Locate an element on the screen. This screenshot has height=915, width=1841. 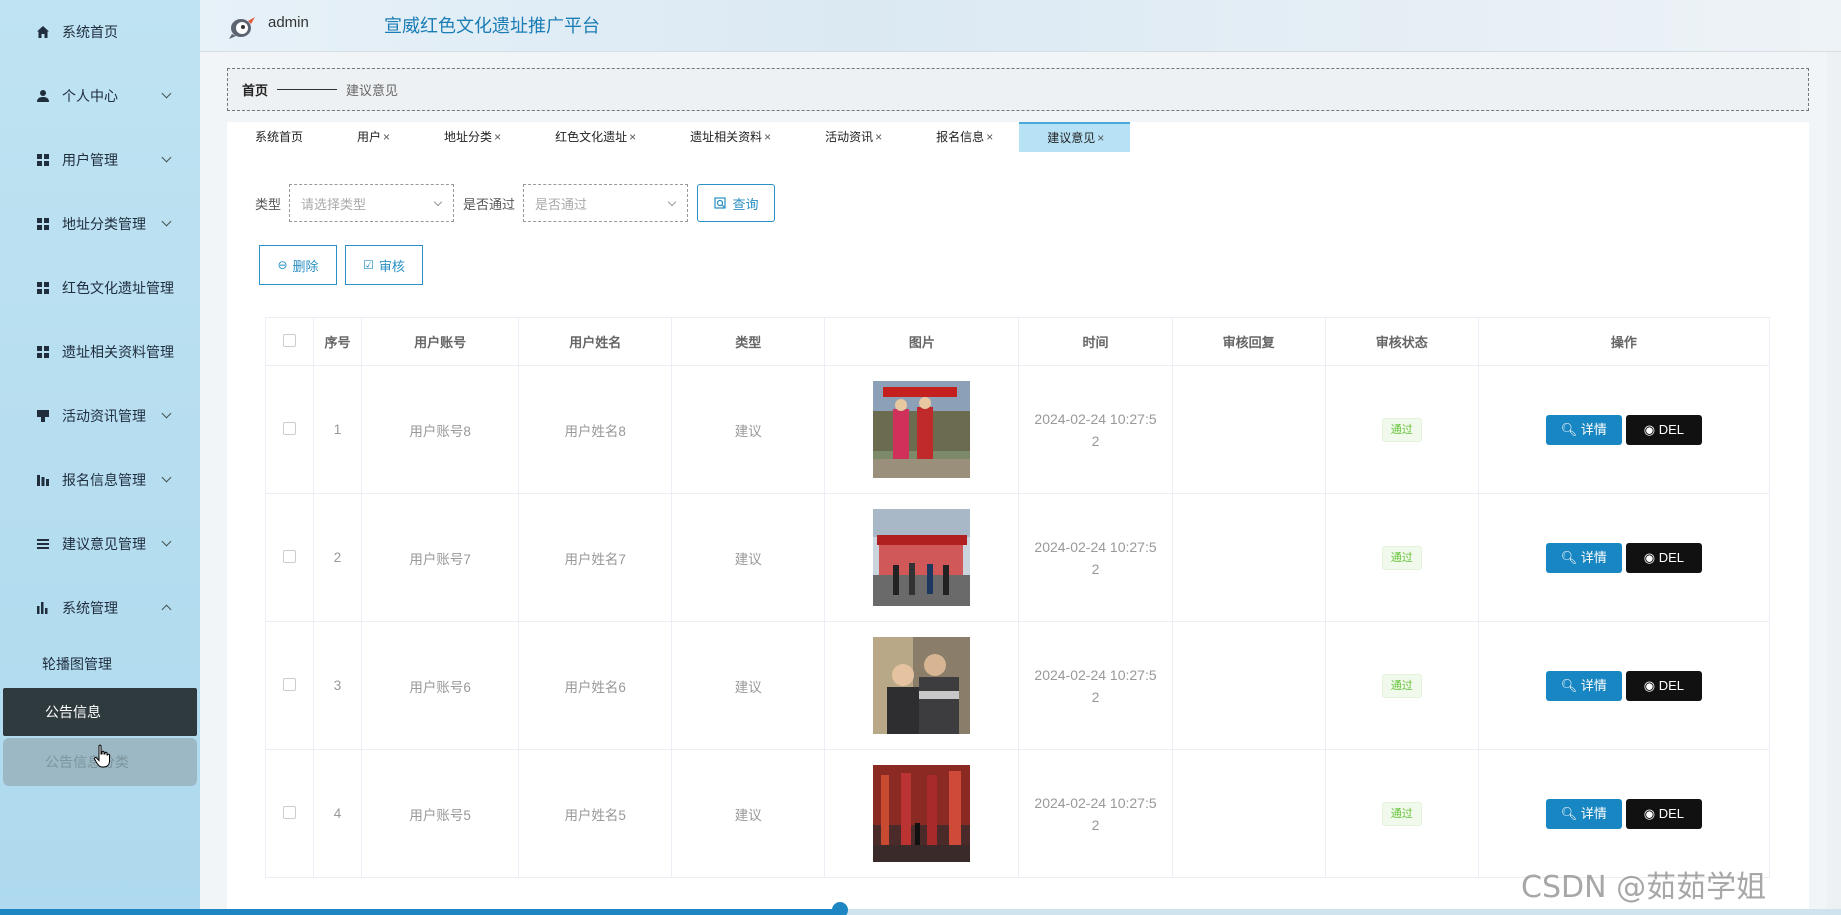
sidebar-item-label: 个人中心 is located at coordinates (90, 96).